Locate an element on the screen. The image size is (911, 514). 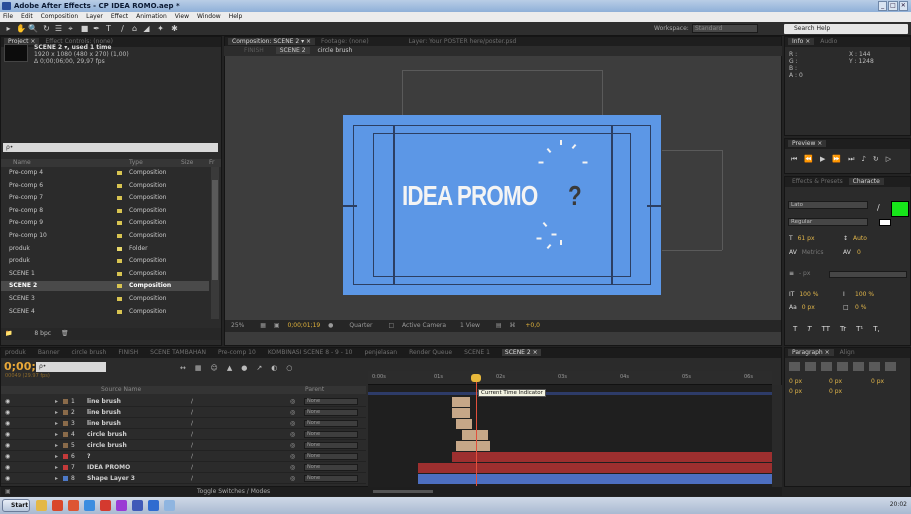
premiere-icon is located at coordinates (121, 505).